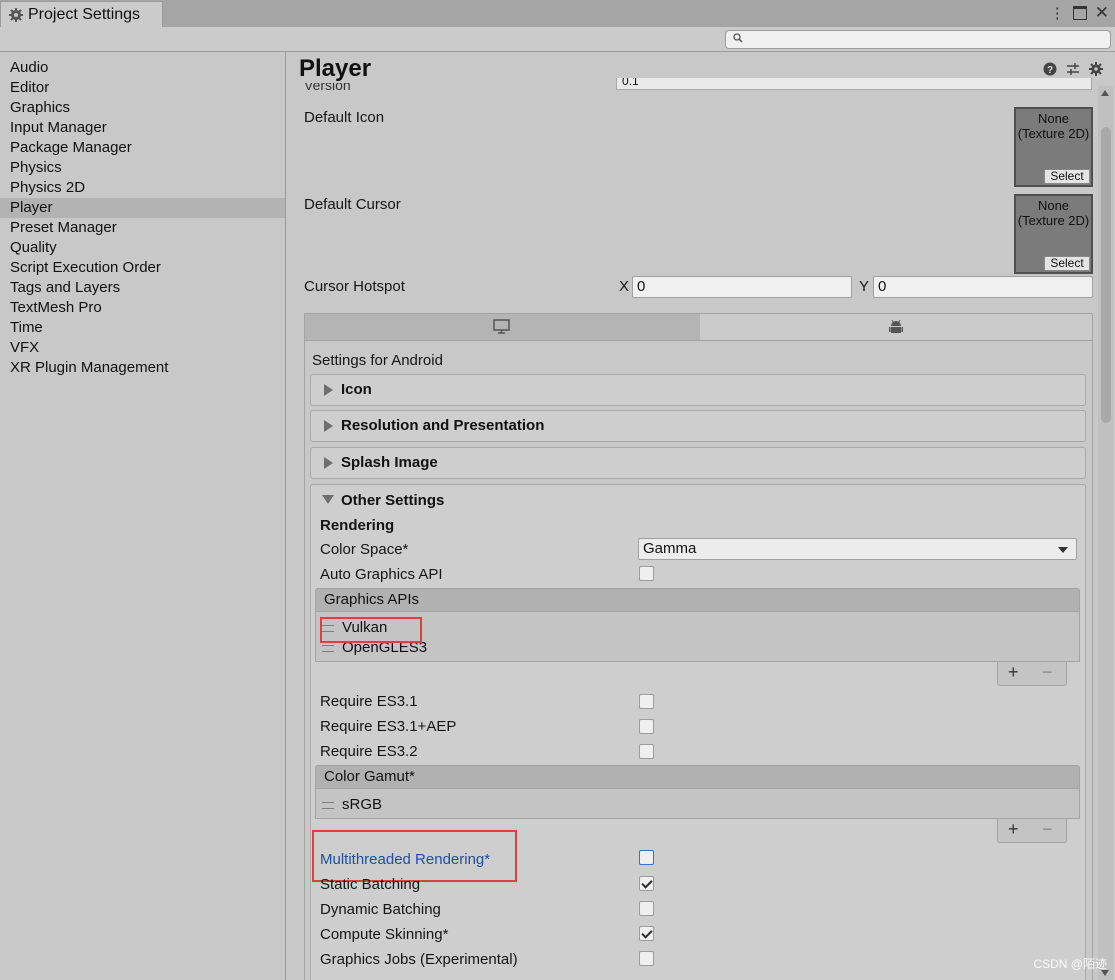 This screenshot has height=980, width=1115. Describe the element at coordinates (357, 525) in the screenshot. I see `rendering-heading: Rendering` at that location.